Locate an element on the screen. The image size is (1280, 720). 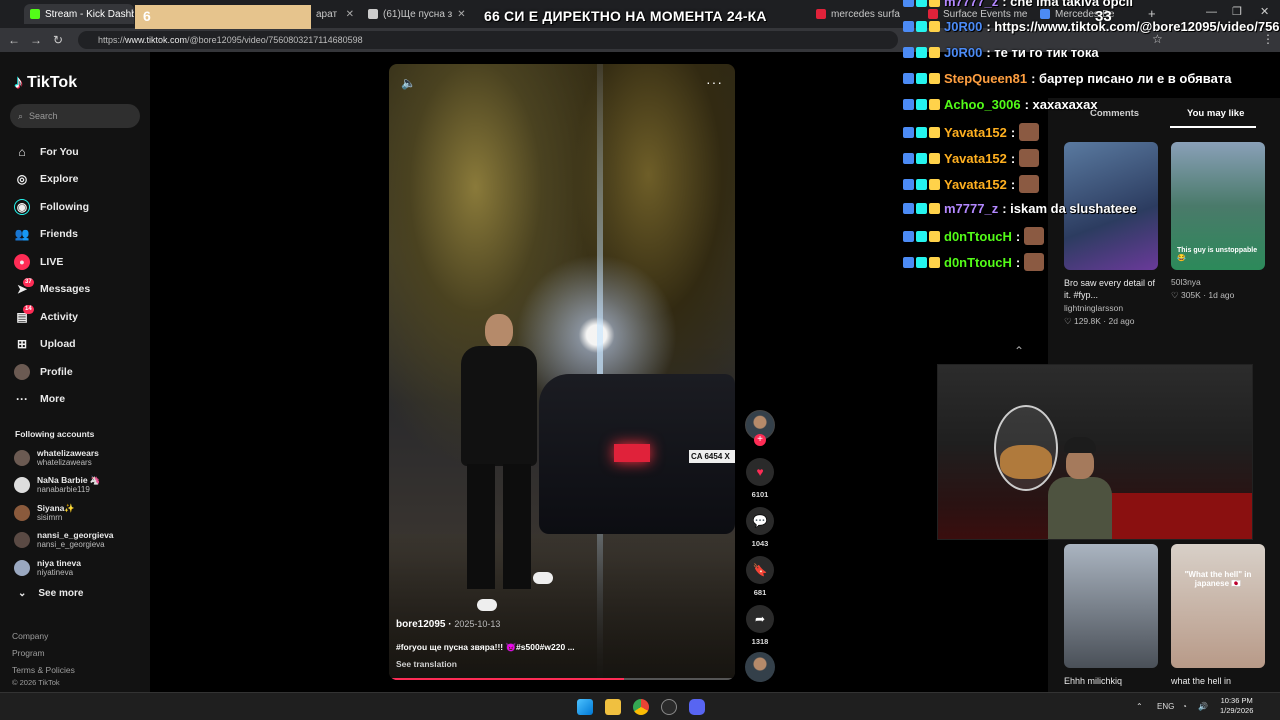
sidebar-item-explore: ◎ Explore is located at coordinates (79, 180).